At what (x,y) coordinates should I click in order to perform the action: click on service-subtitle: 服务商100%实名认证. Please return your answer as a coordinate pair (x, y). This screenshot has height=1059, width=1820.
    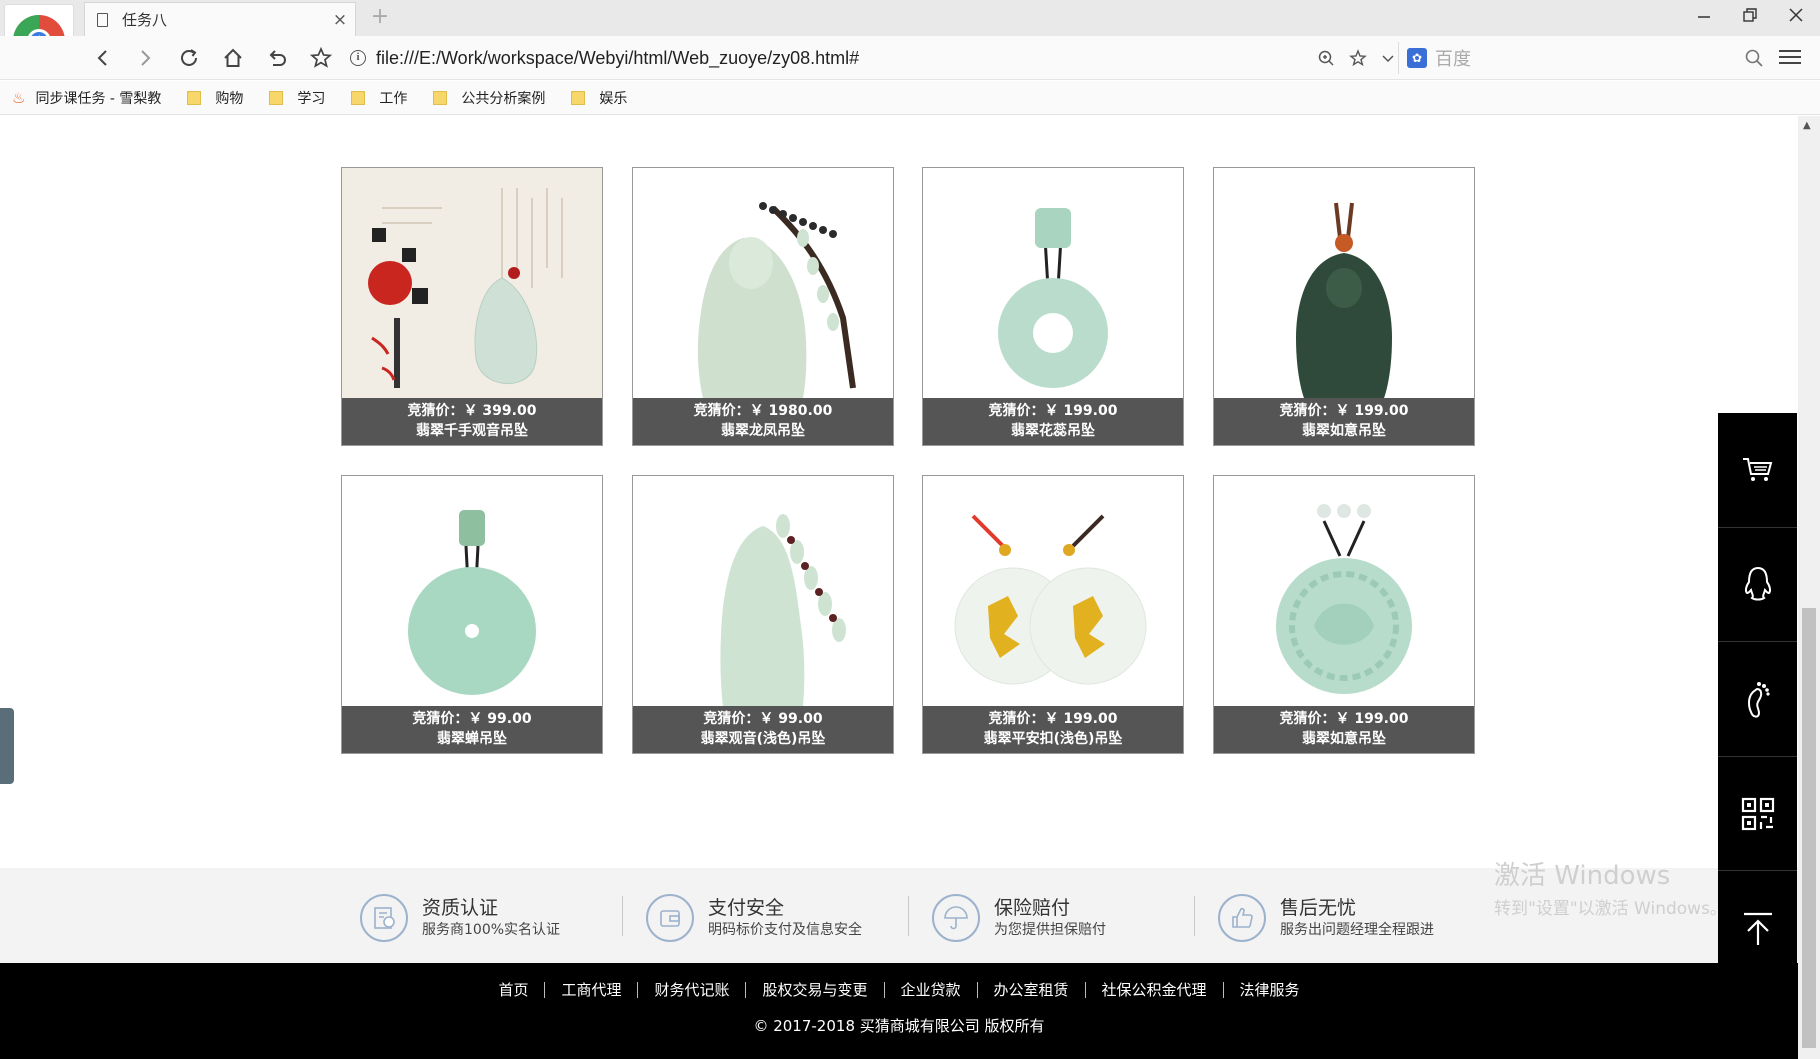
    Looking at the image, I should click on (491, 930).